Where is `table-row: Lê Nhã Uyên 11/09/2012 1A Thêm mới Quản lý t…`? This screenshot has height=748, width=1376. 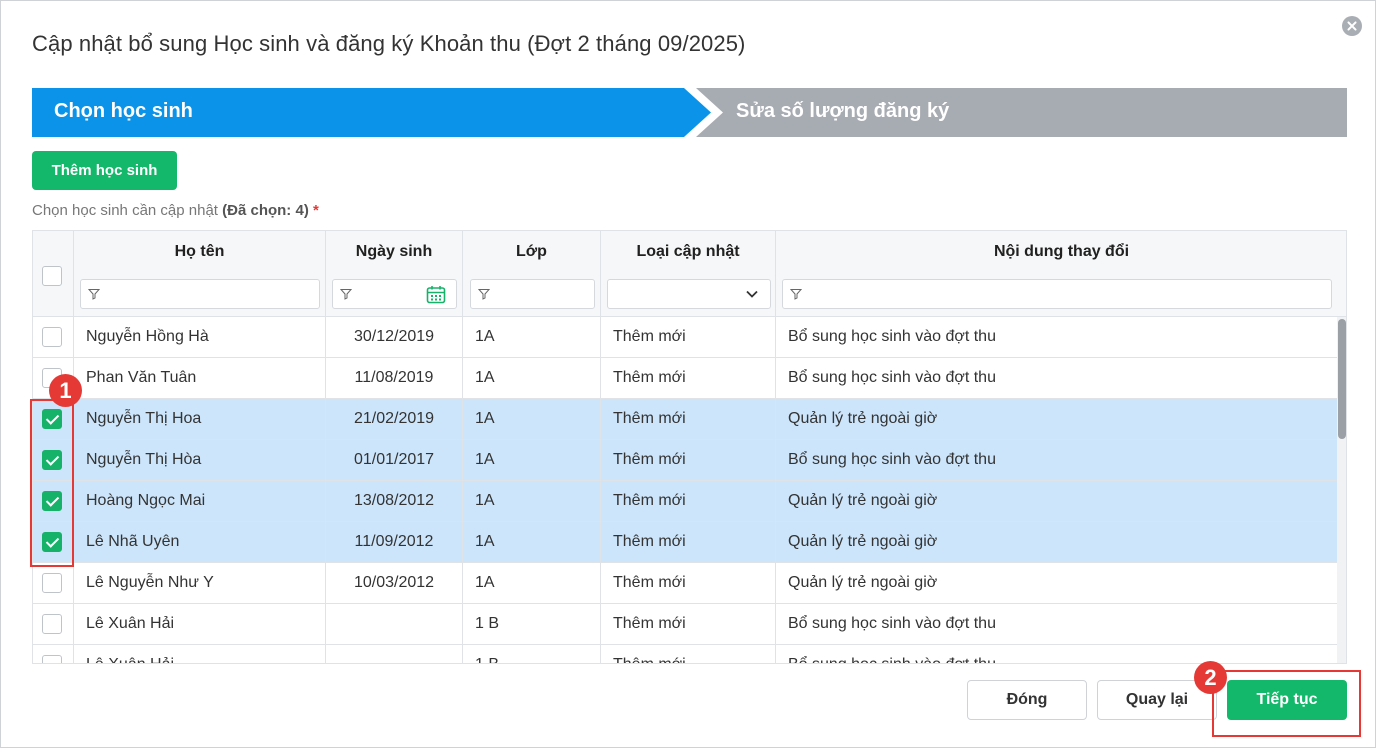 table-row: Lê Nhã Uyên 11/09/2012 1A Thêm mới Quản lý t… is located at coordinates (685, 542).